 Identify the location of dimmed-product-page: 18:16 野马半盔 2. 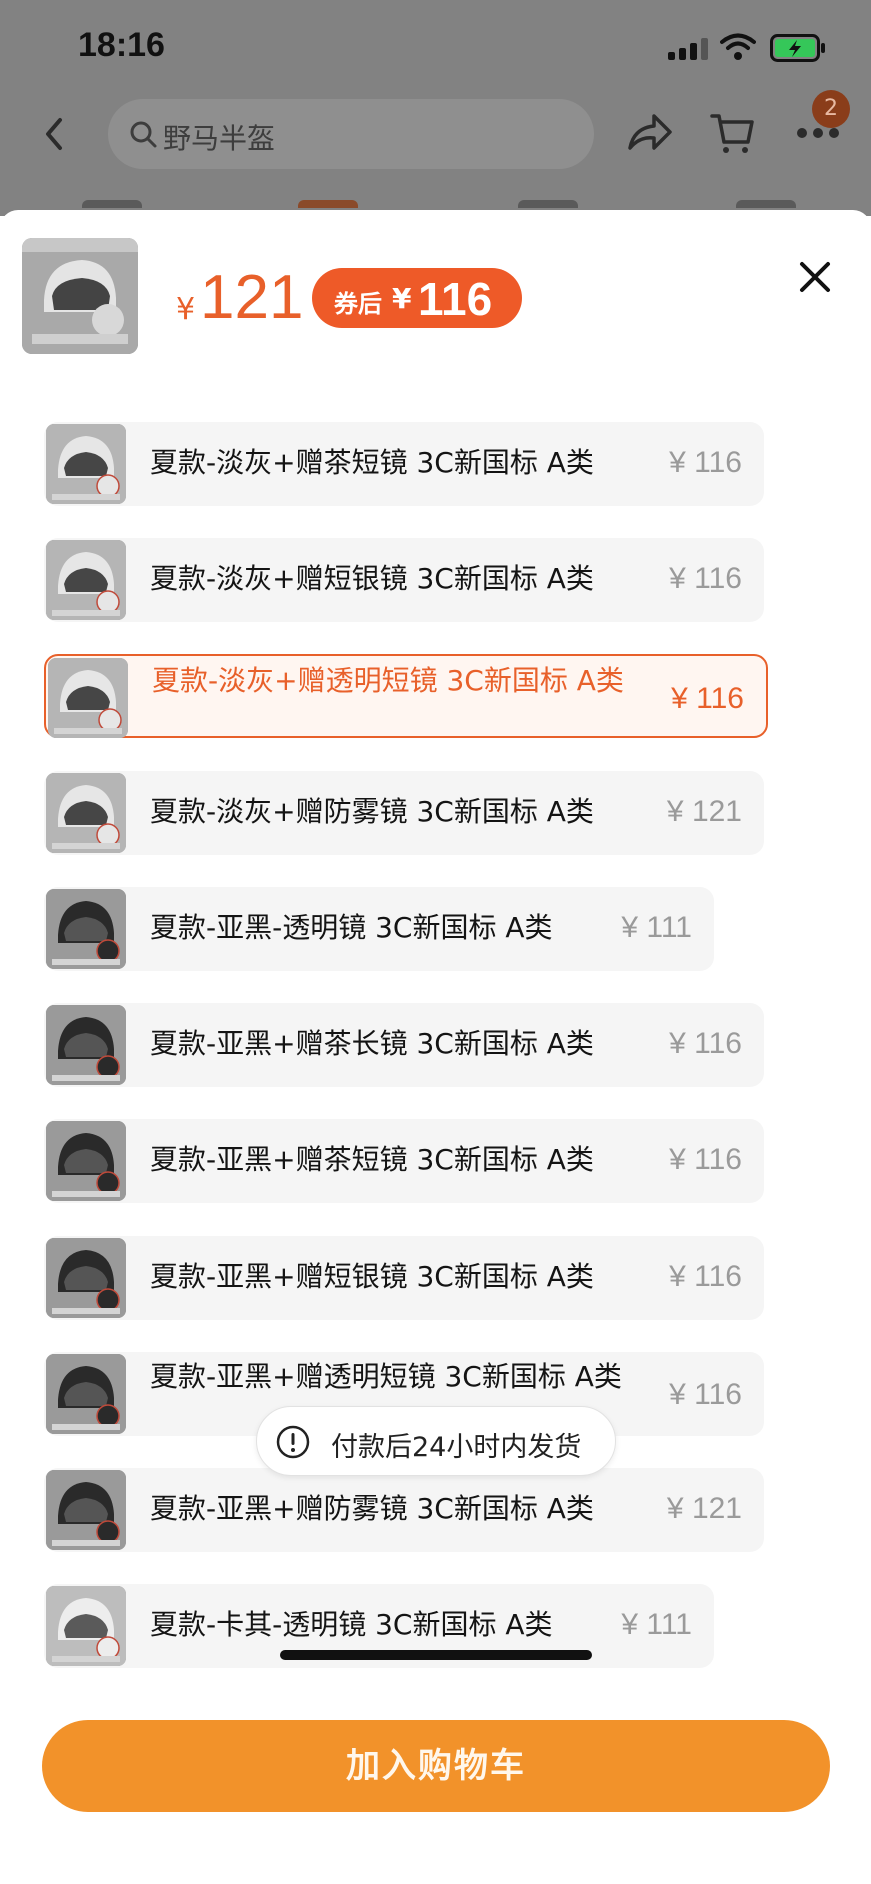
(435, 108).